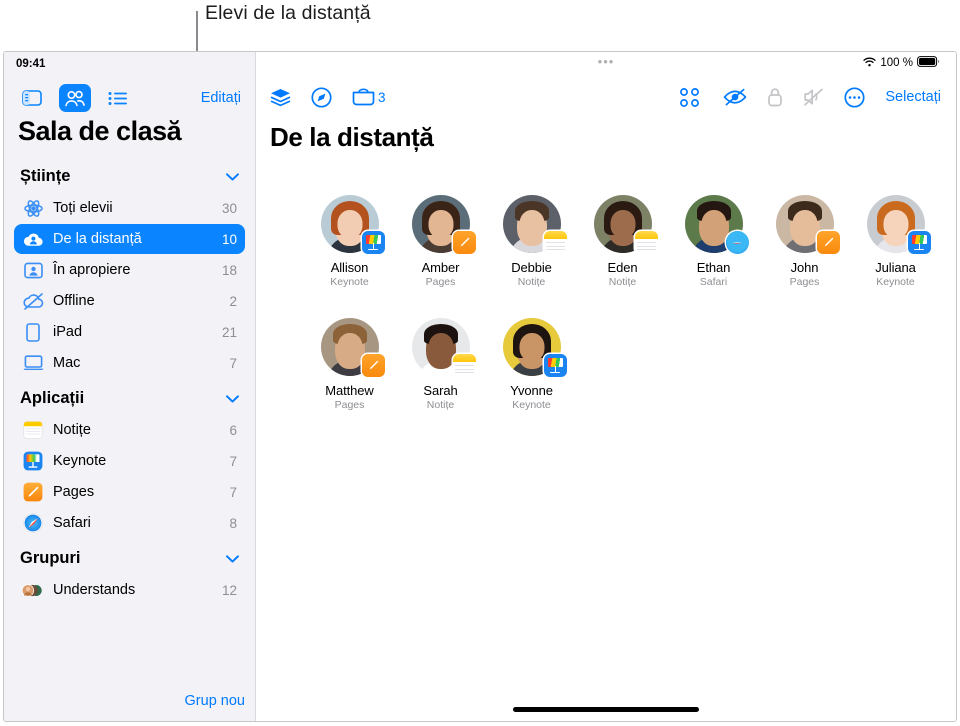 The image size is (960, 726). I want to click on inbox-tray-icon: 3, so click(369, 97).